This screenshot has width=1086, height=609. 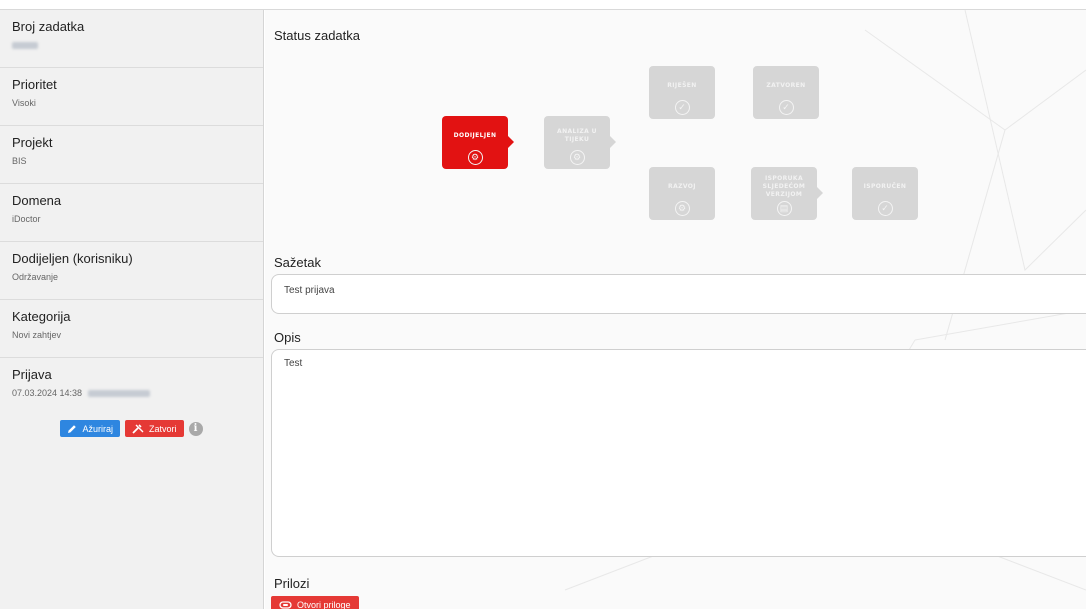 I want to click on report-value: 07.03.2024 14:38, so click(x=131, y=393).